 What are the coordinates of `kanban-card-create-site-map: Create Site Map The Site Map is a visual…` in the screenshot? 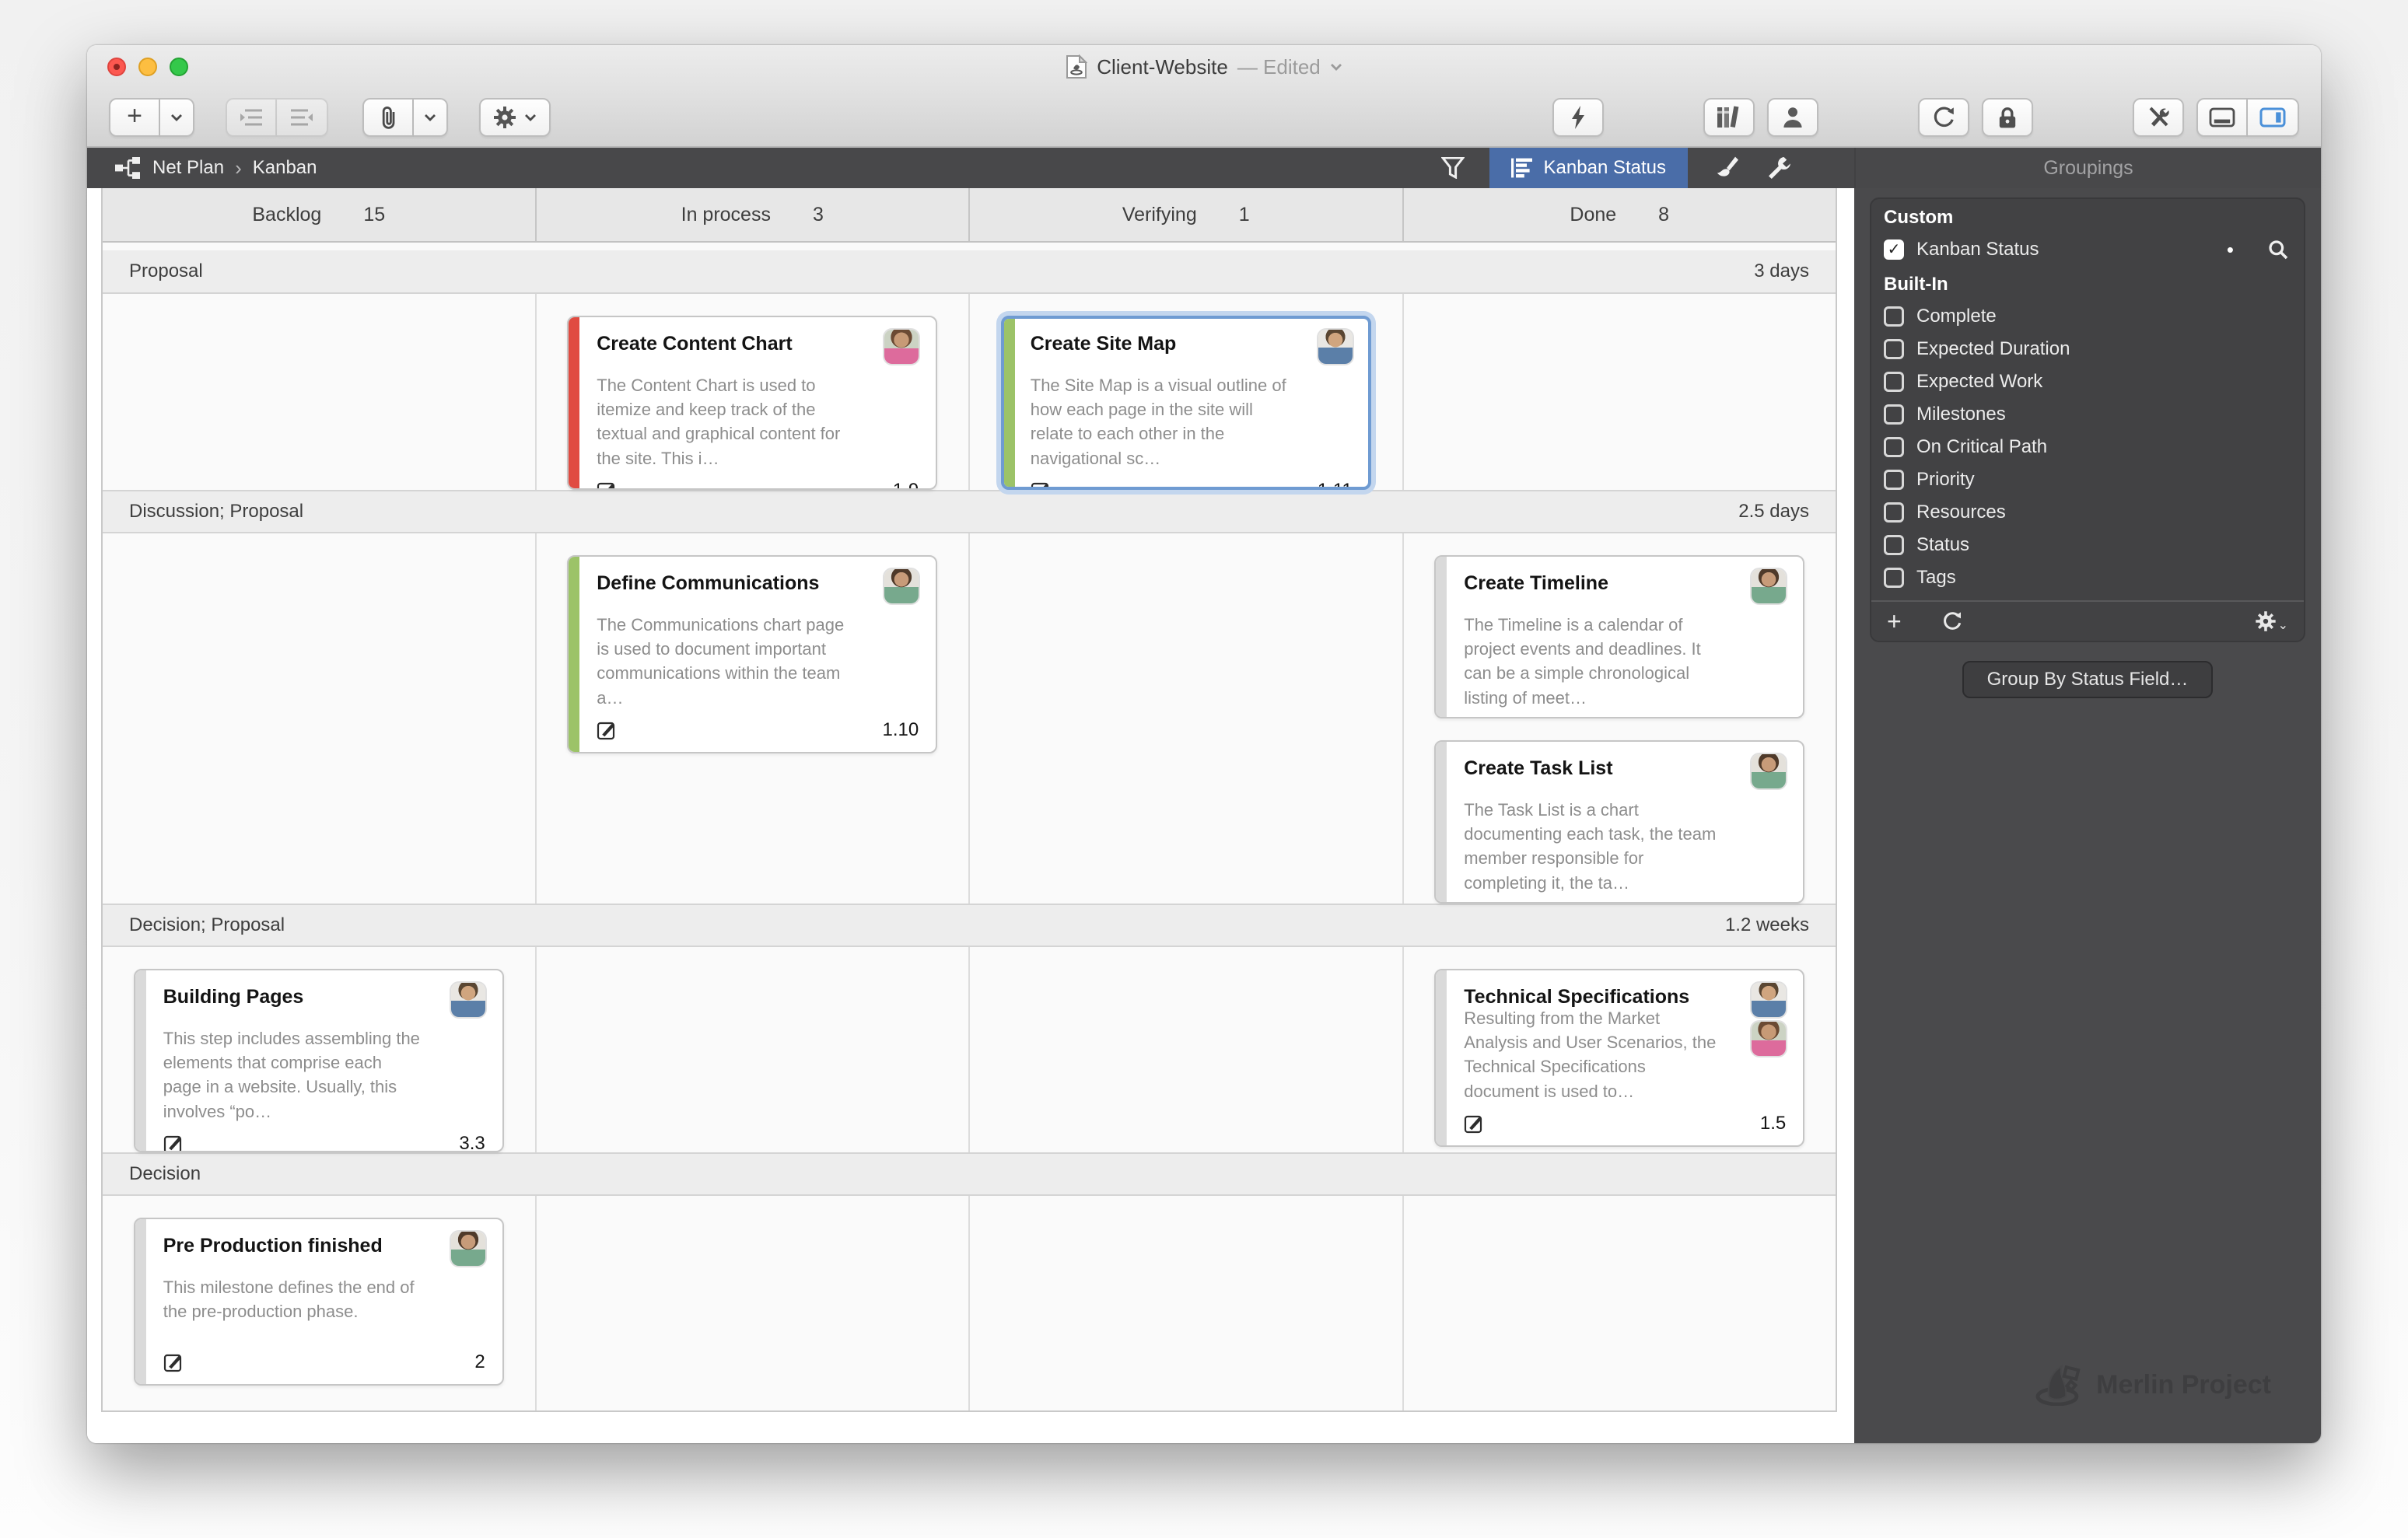 It's located at (1185, 403).